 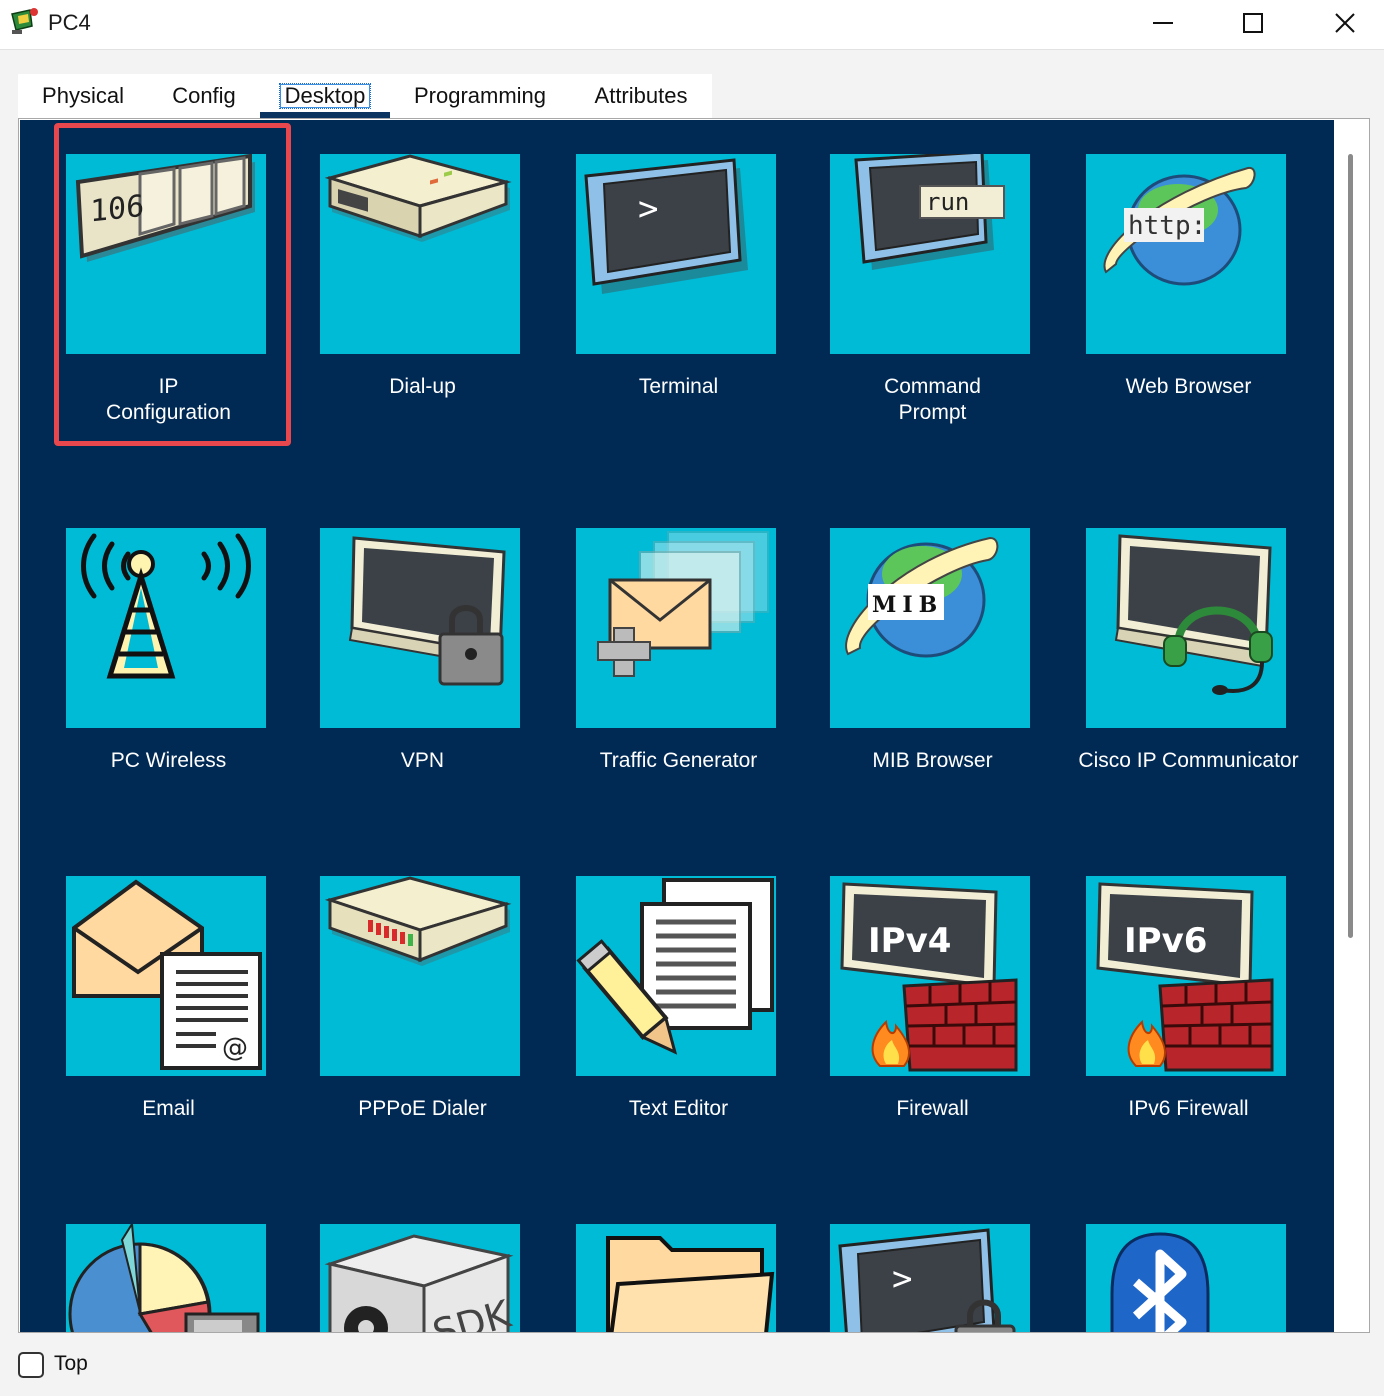 What do you see at coordinates (420, 254) in the screenshot?
I see `dial-up-modem-icon` at bounding box center [420, 254].